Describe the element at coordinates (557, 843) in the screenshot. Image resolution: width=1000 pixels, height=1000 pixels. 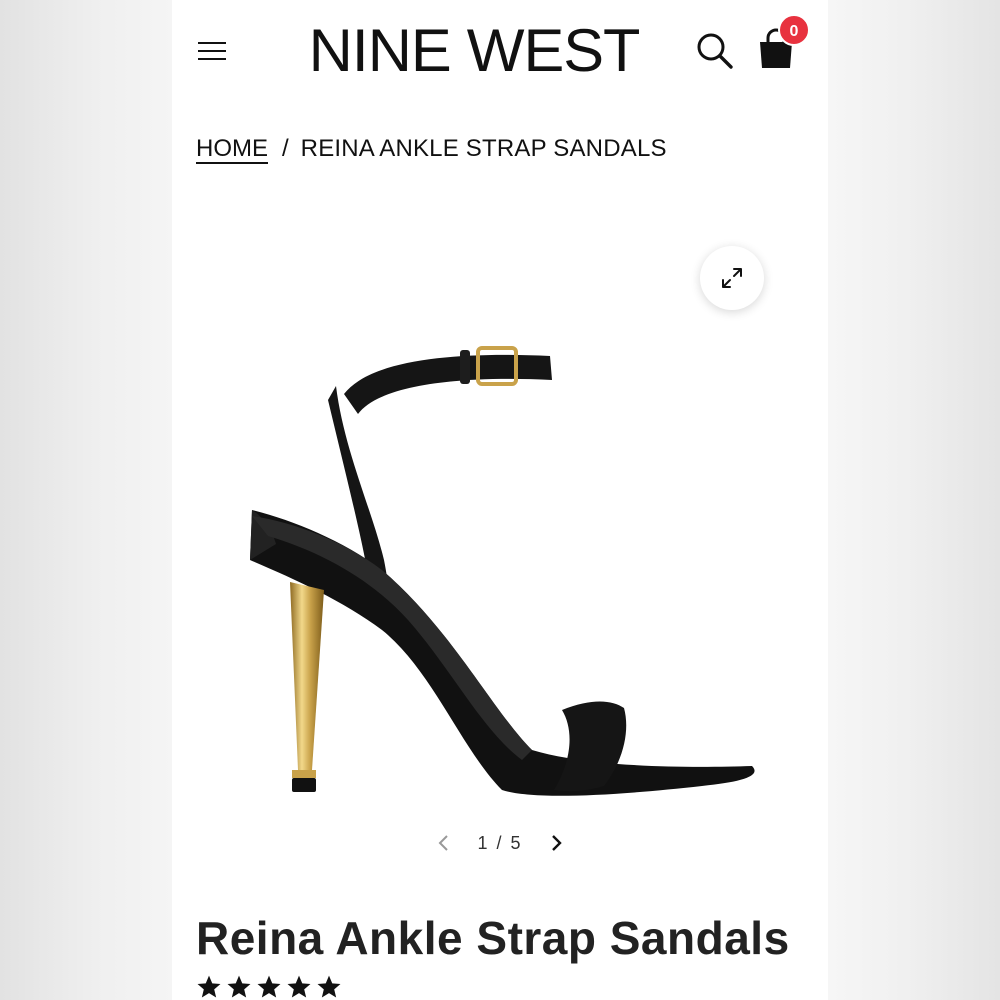
I see `chevron-right-icon` at that location.